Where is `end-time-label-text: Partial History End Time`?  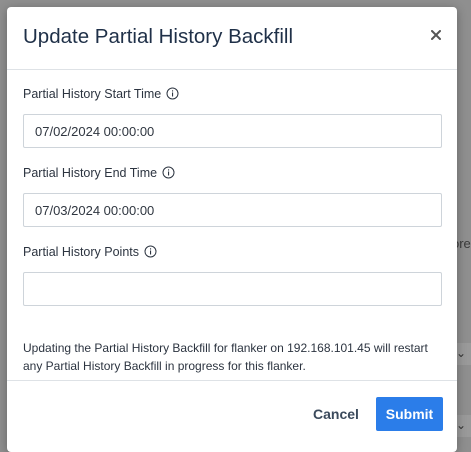
end-time-label-text: Partial History End Time is located at coordinates (90, 173).